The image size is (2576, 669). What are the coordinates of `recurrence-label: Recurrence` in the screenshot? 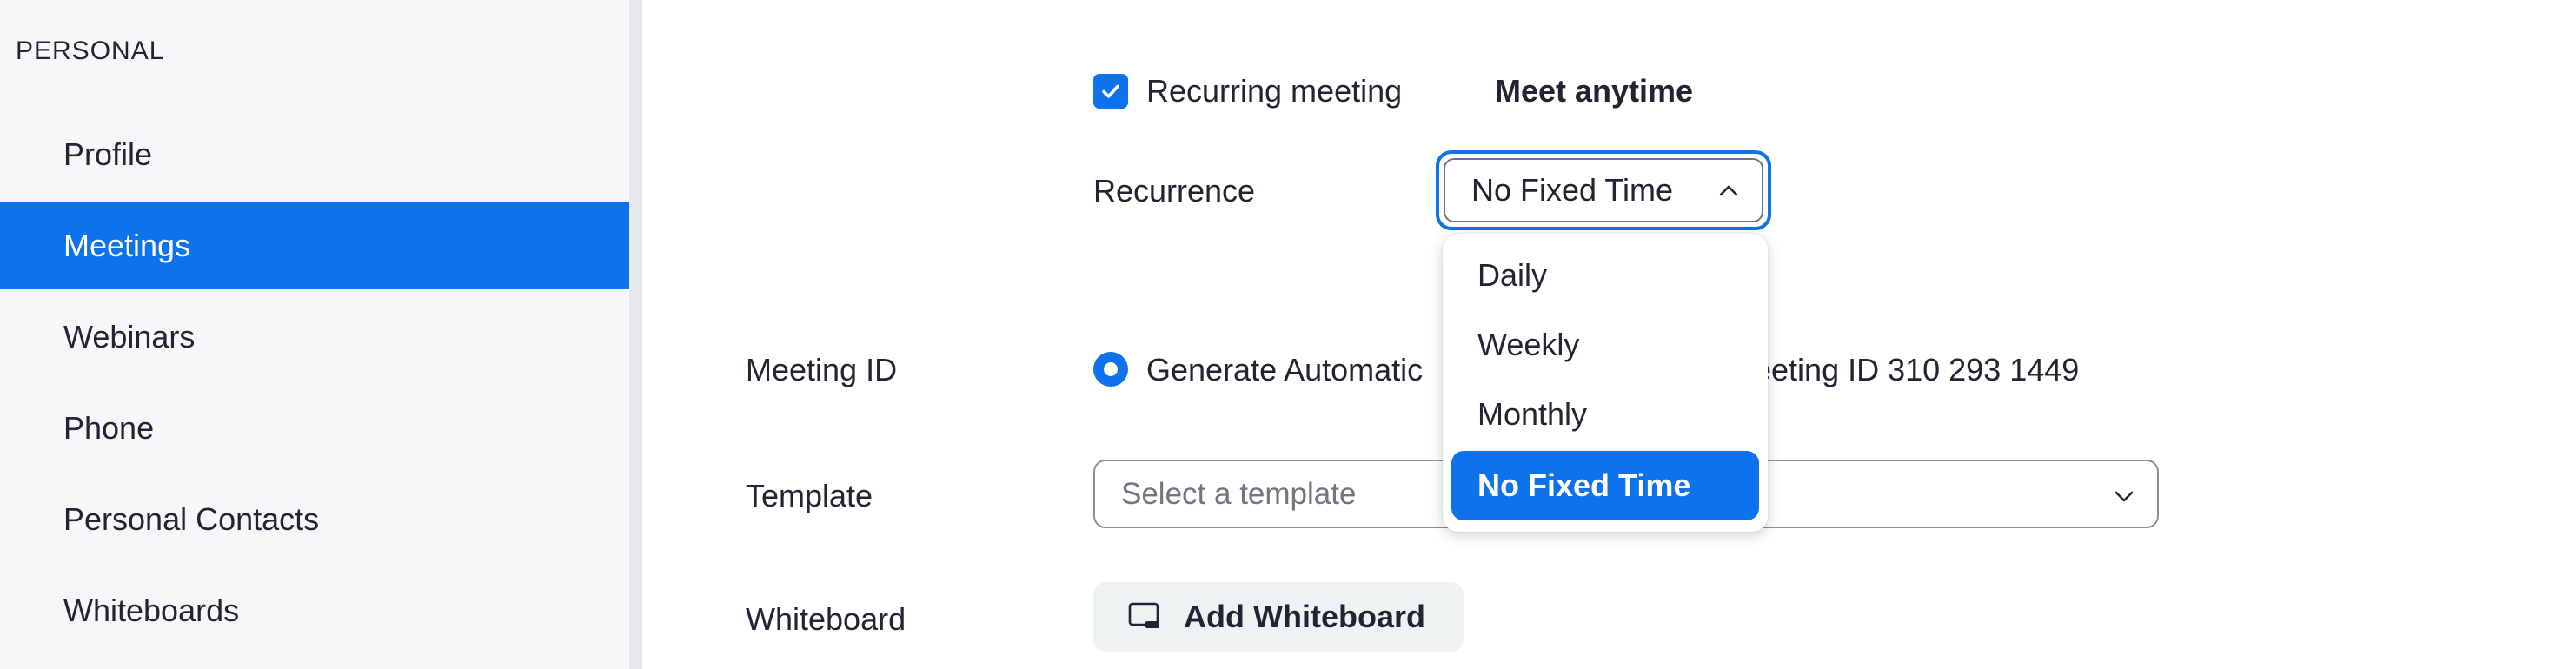 It's located at (1174, 191).